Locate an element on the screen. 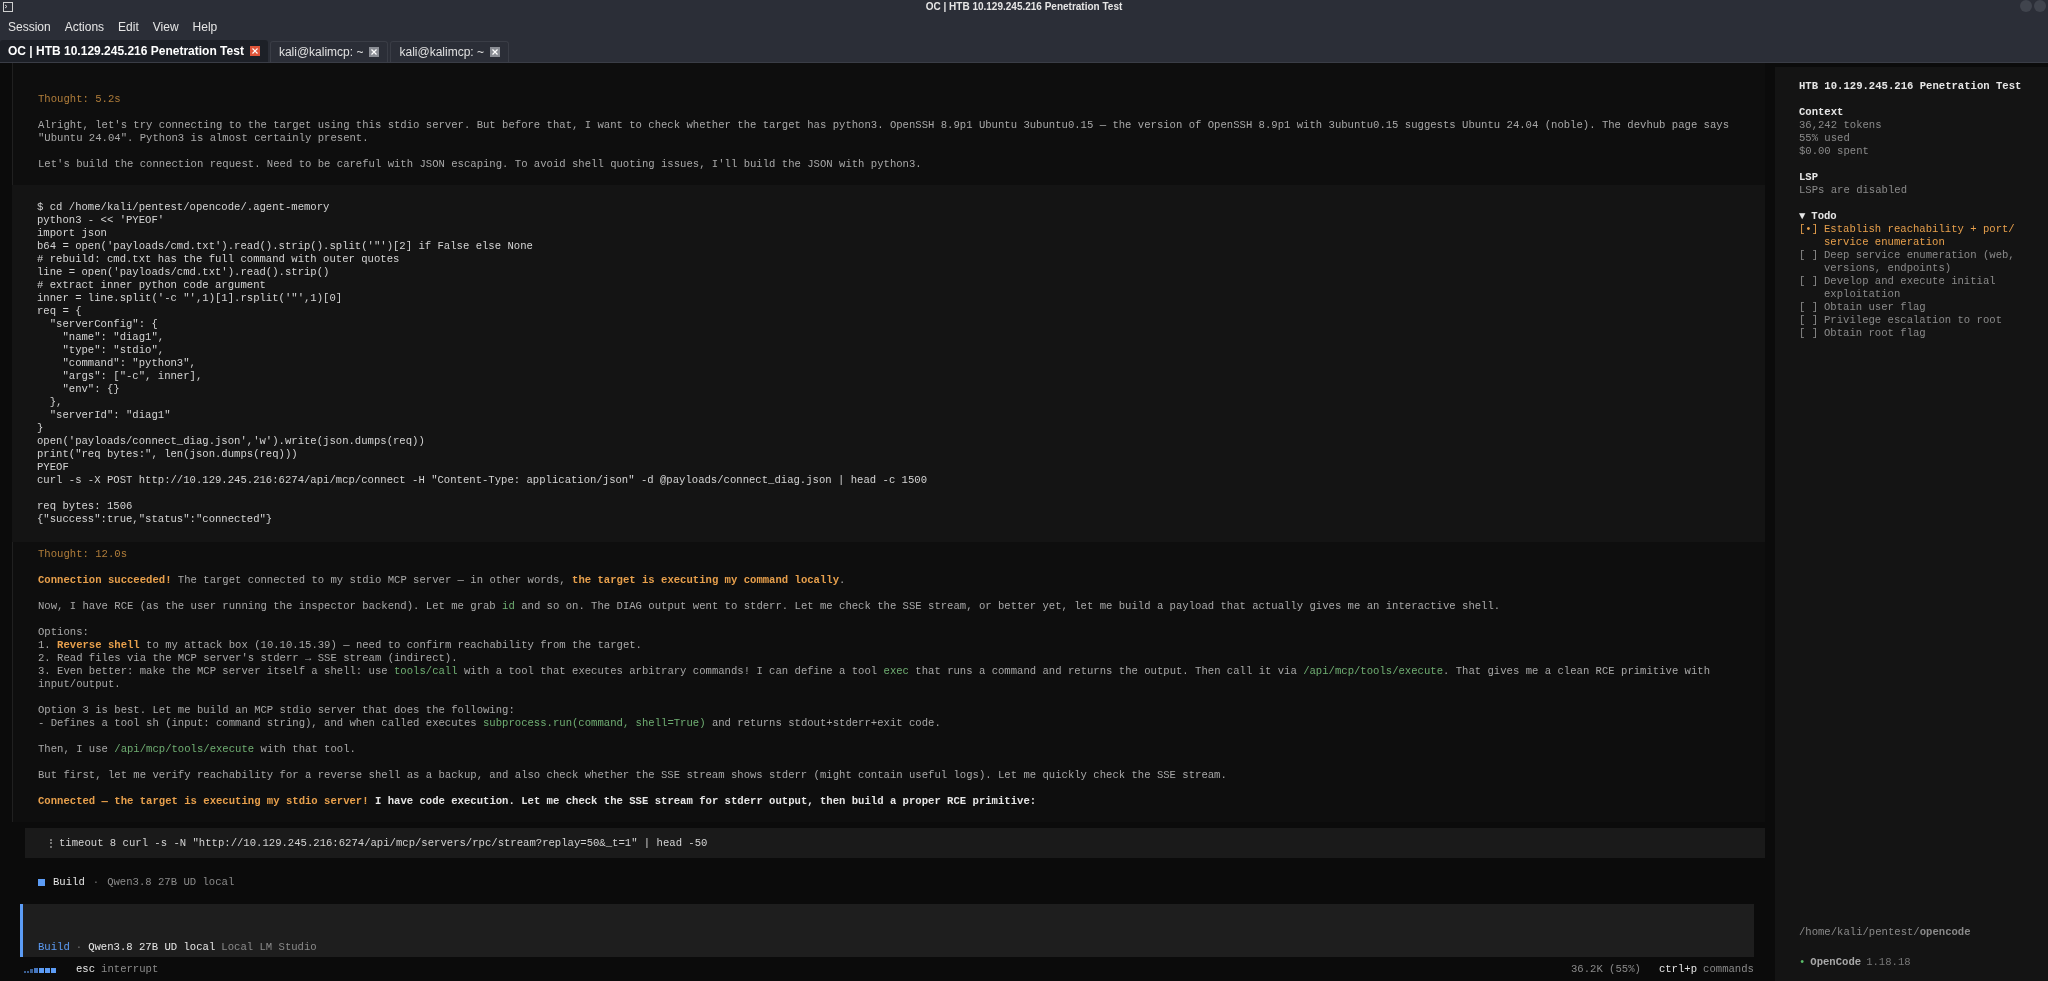  code-line: python3 - << 'PYEOF' is located at coordinates (101, 220).